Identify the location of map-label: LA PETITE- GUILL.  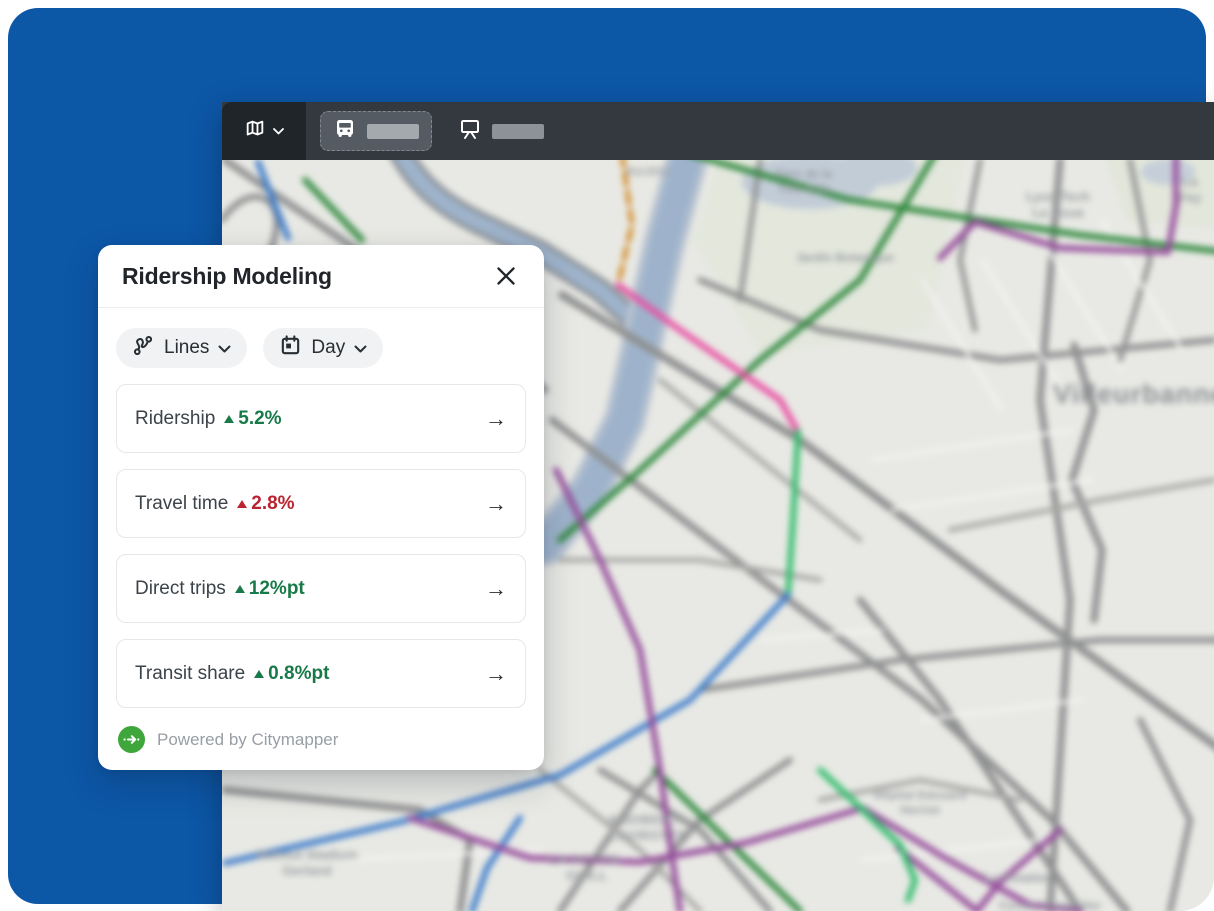
(587, 867).